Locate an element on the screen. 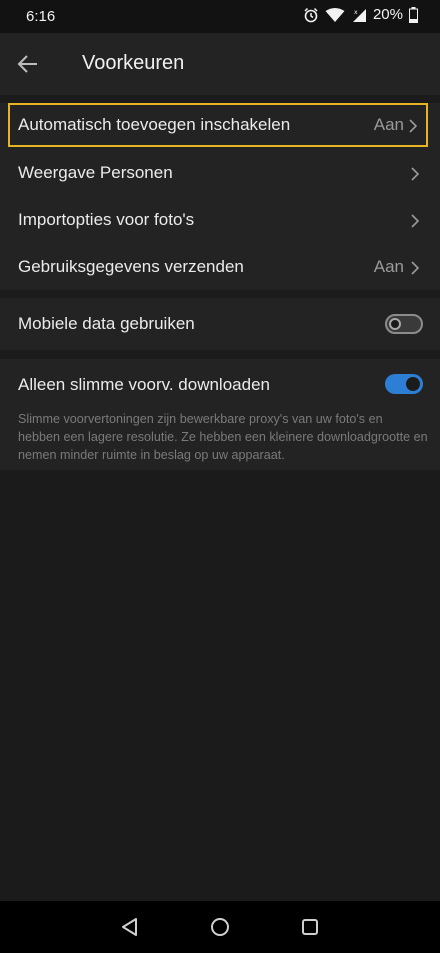 This screenshot has height=953, width=440. recents-square-icon is located at coordinates (310, 927).